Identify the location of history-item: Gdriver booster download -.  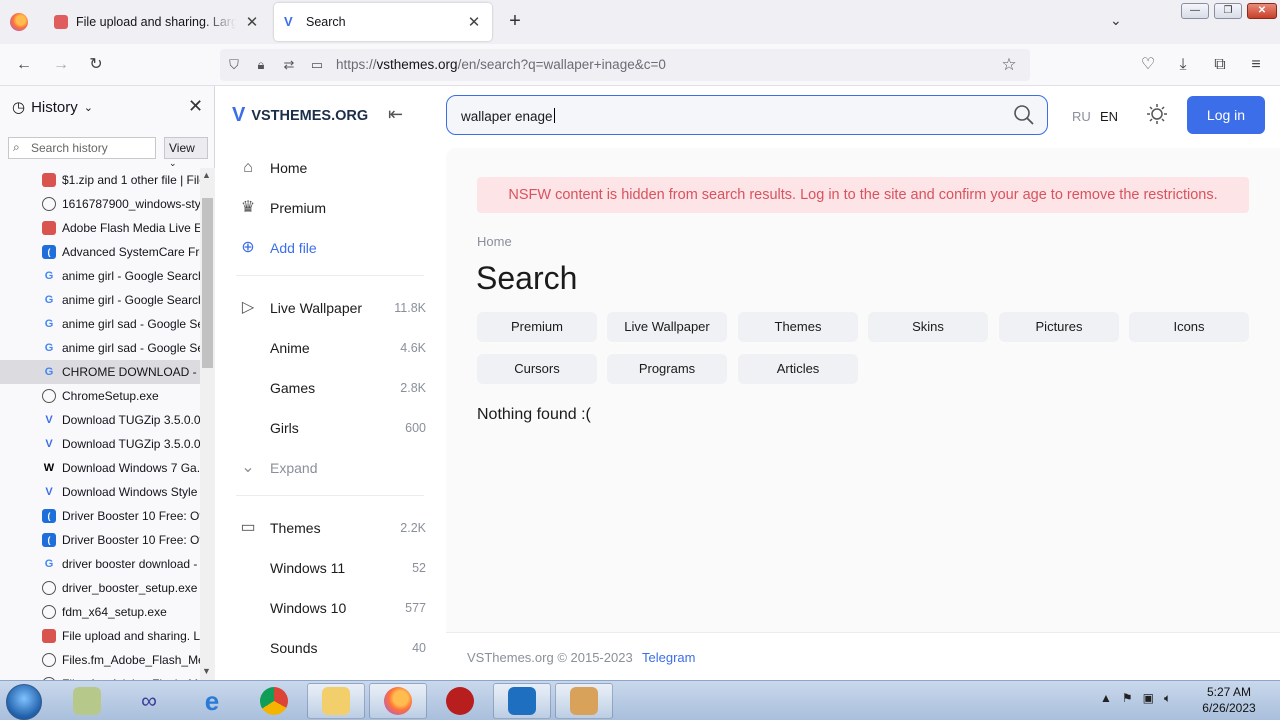
(100, 564).